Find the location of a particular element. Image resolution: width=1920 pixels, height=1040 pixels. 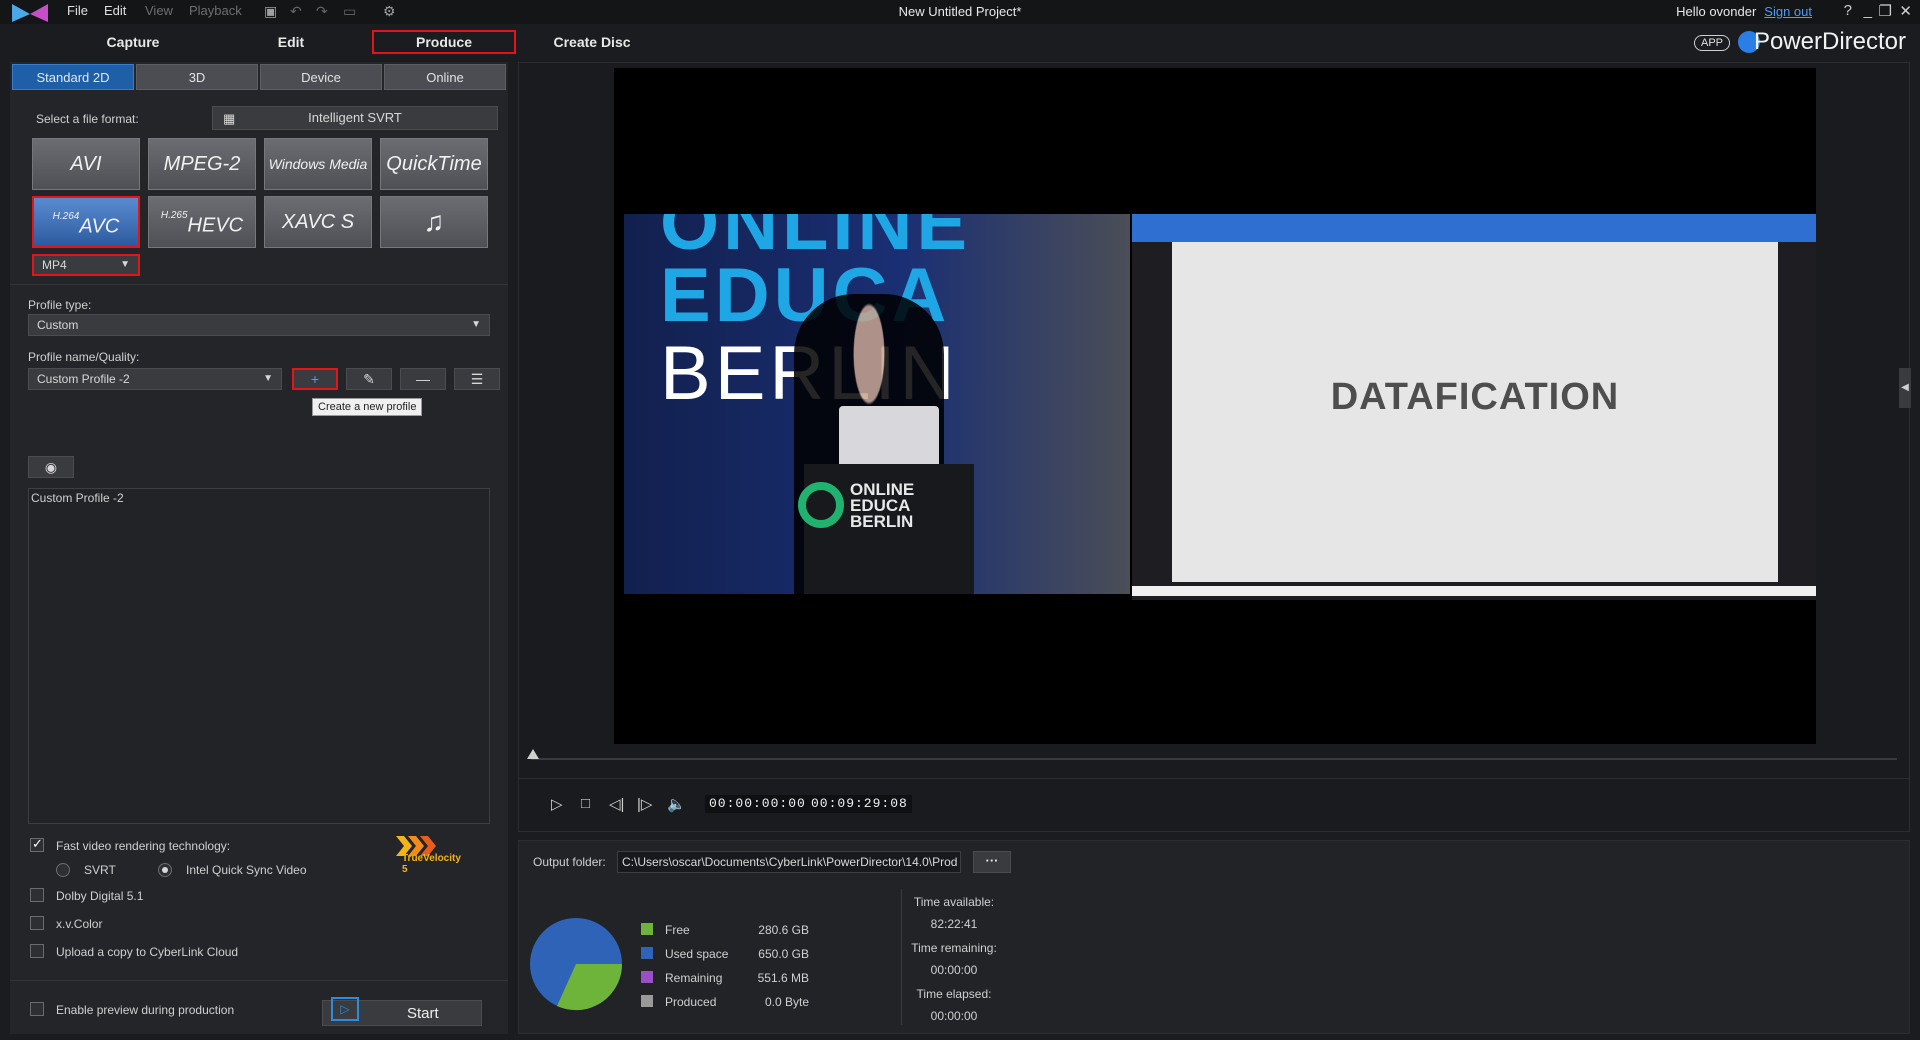

create-profile-button: + is located at coordinates (315, 379).